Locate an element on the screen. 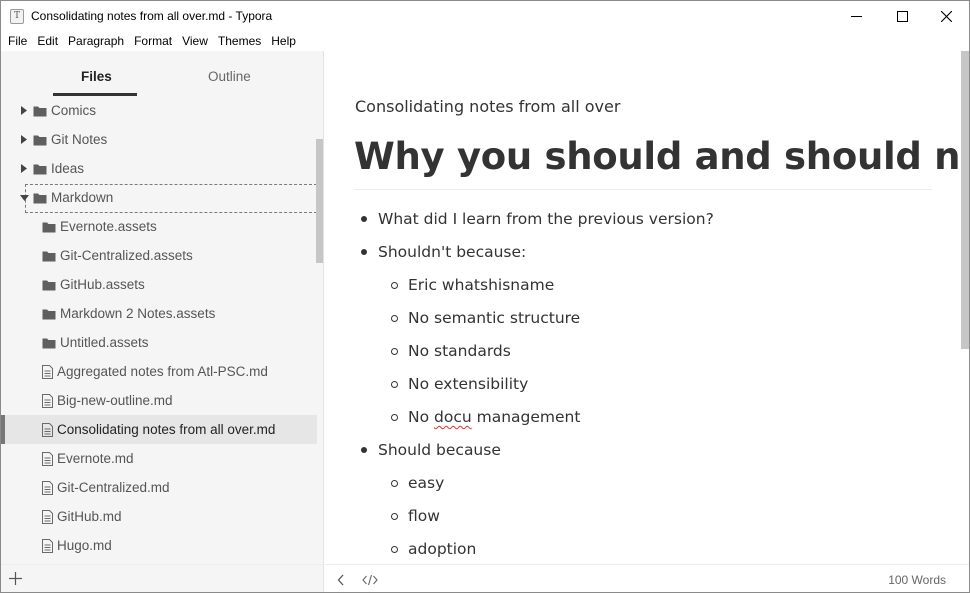  tree-folder-markdown: Markdown is located at coordinates (159, 197).